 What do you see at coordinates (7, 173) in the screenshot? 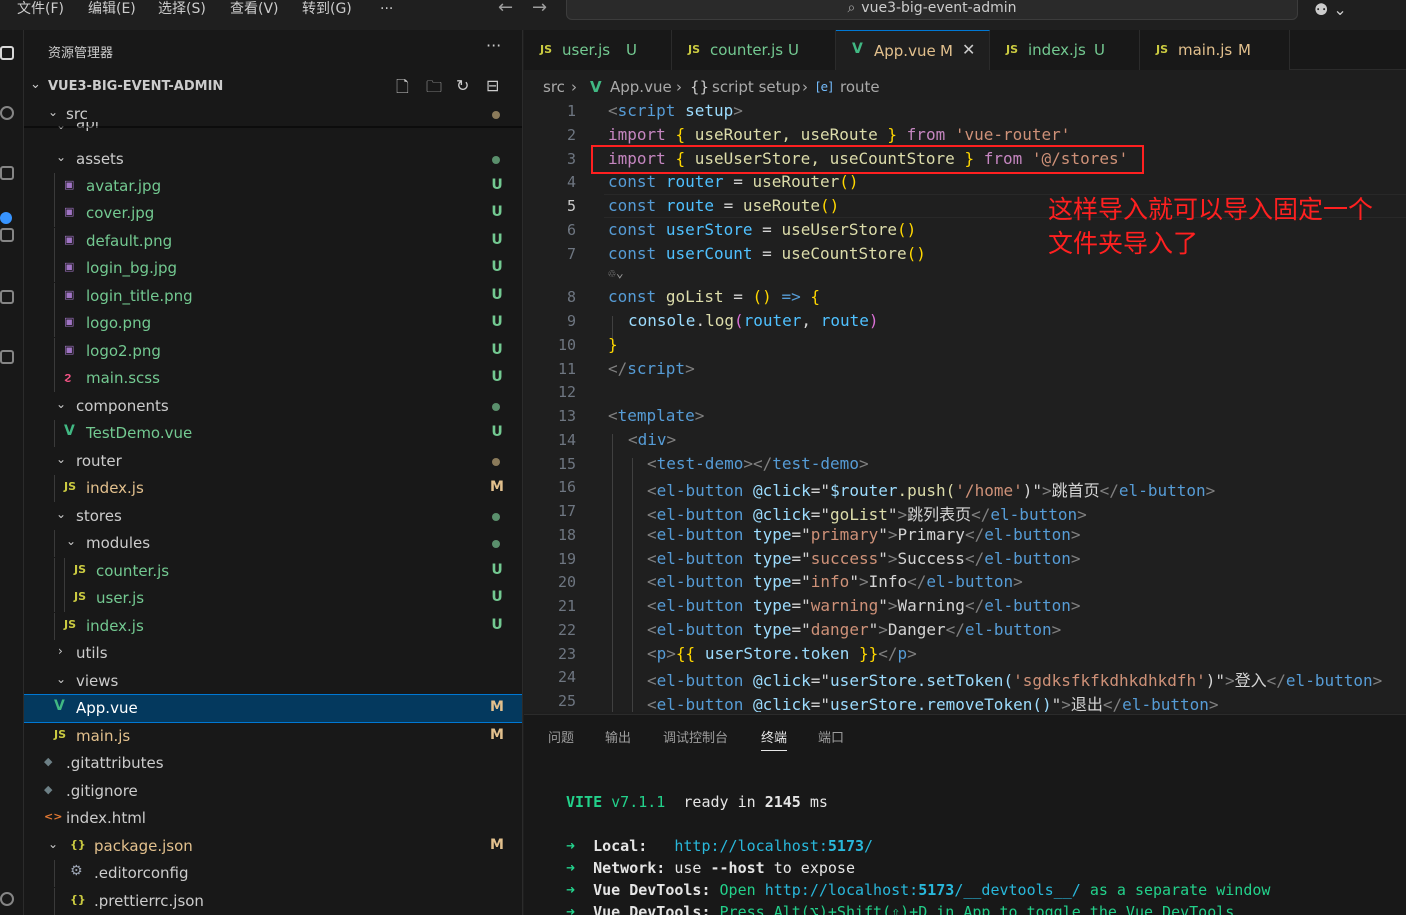
I see `source-control-icon` at bounding box center [7, 173].